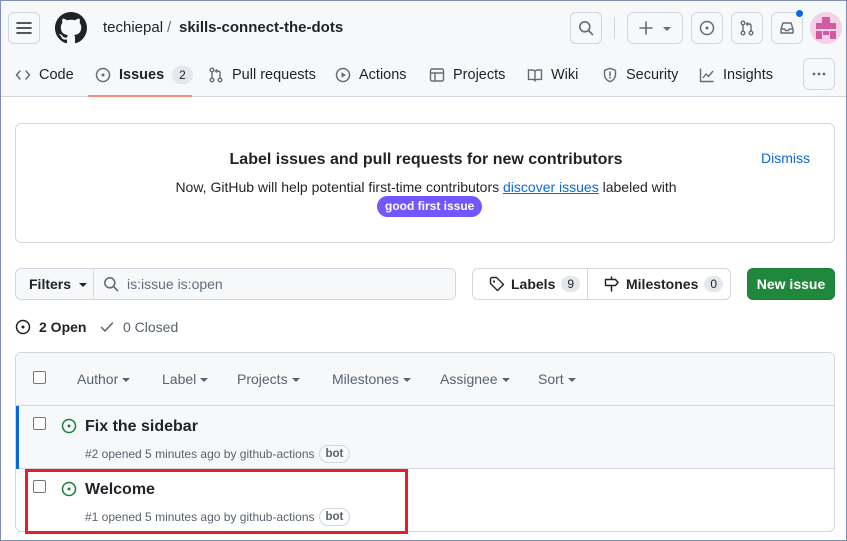 This screenshot has height=541, width=847. I want to click on check-icon, so click(107, 327).